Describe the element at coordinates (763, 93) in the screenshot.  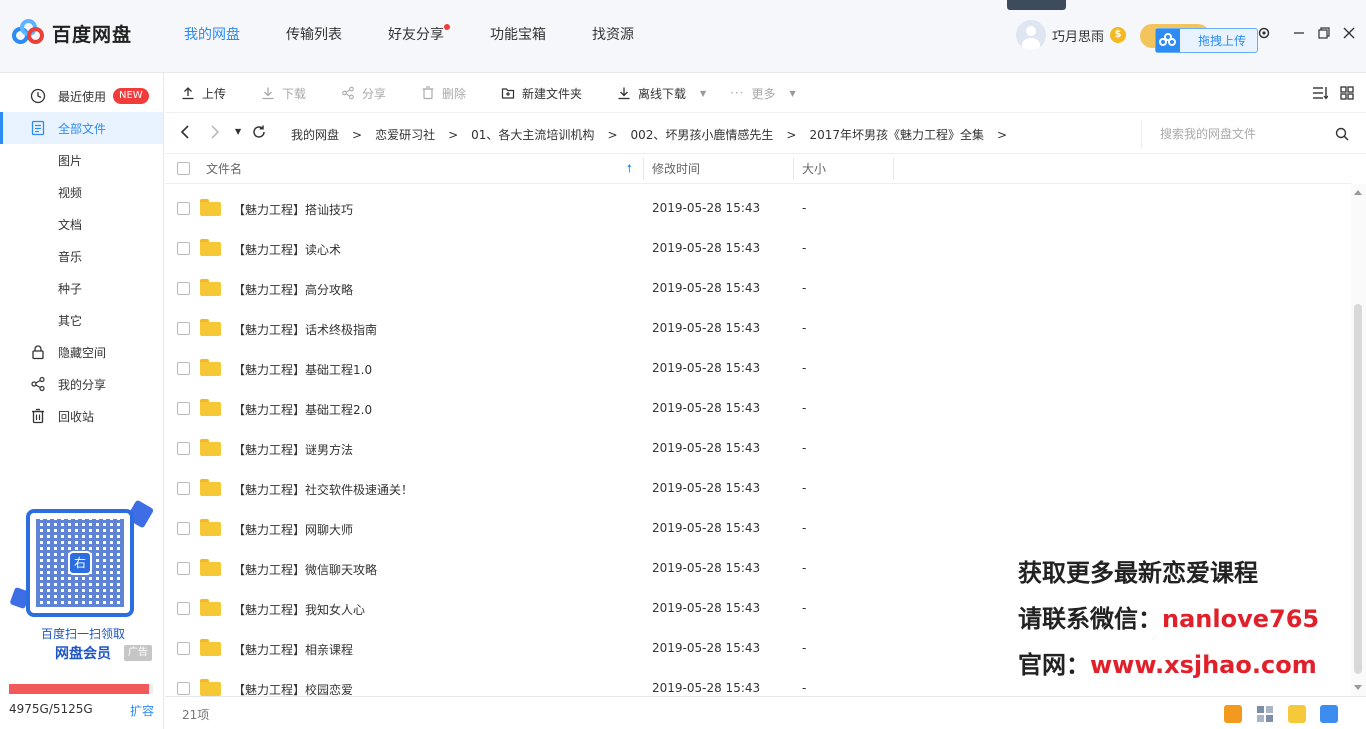
I see `more-button: ··· 更多 ▼` at that location.